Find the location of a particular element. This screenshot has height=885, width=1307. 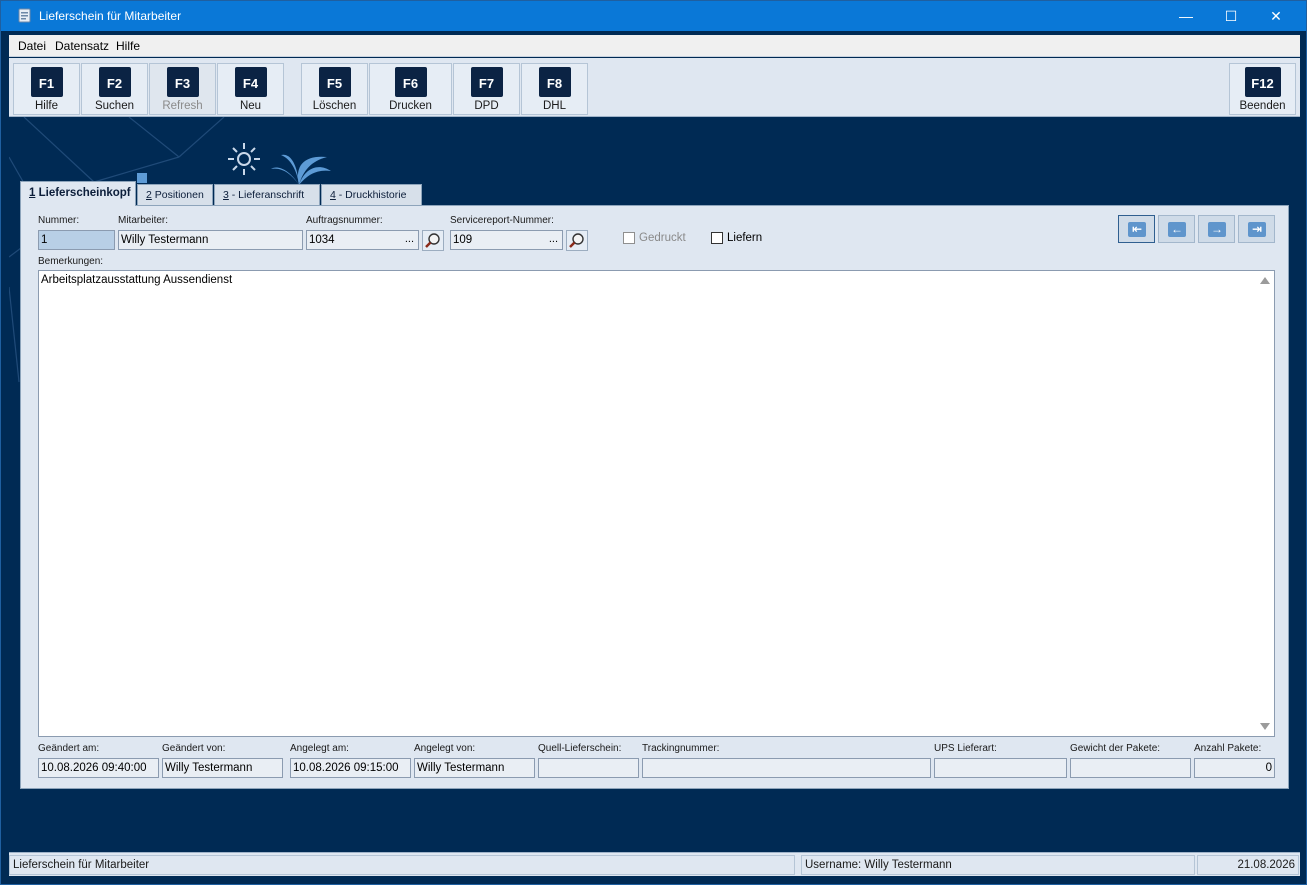

liefern-checkbox: Liefern is located at coordinates (736, 238).